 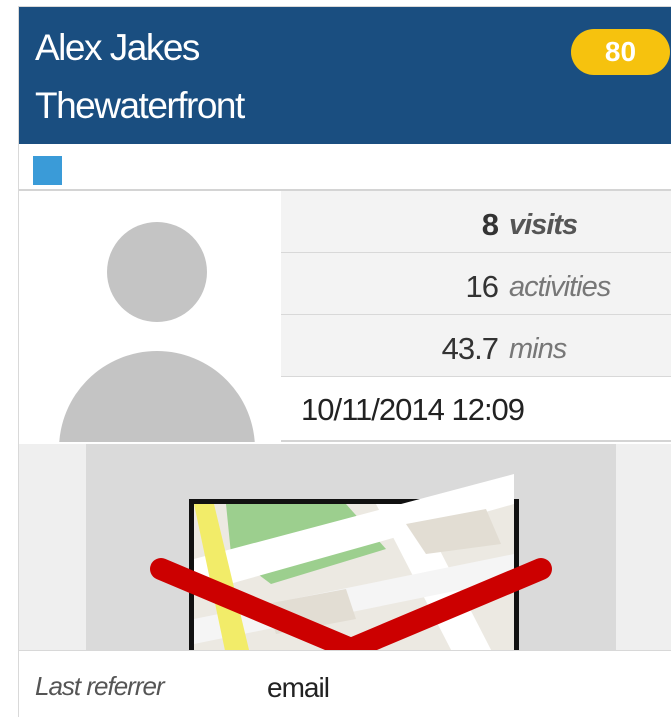 I want to click on minutes-unit: mins, so click(x=538, y=349).